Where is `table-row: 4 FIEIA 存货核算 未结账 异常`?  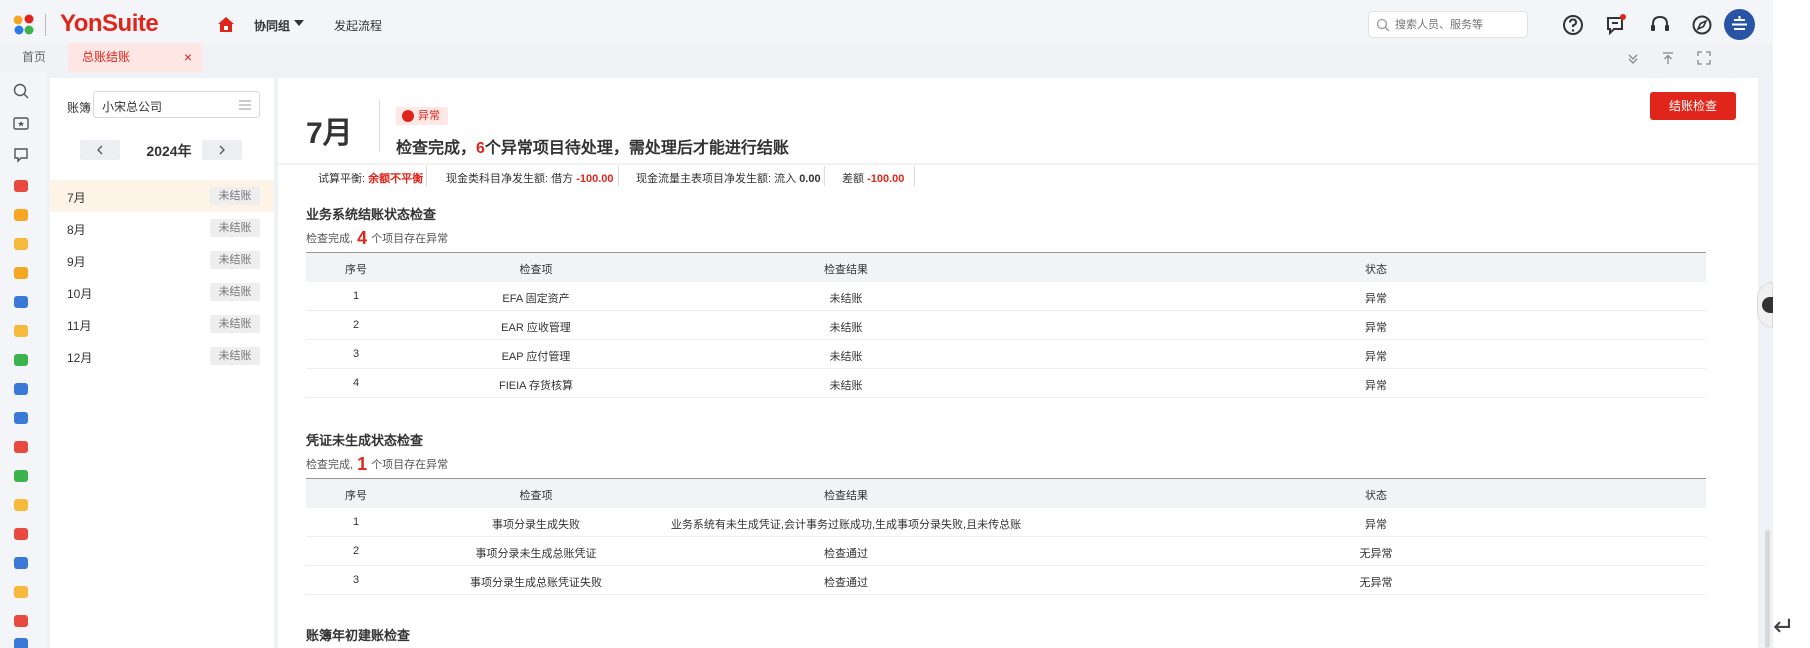
table-row: 4 FIEIA 存货核算 未结账 异常 is located at coordinates (1006, 383).